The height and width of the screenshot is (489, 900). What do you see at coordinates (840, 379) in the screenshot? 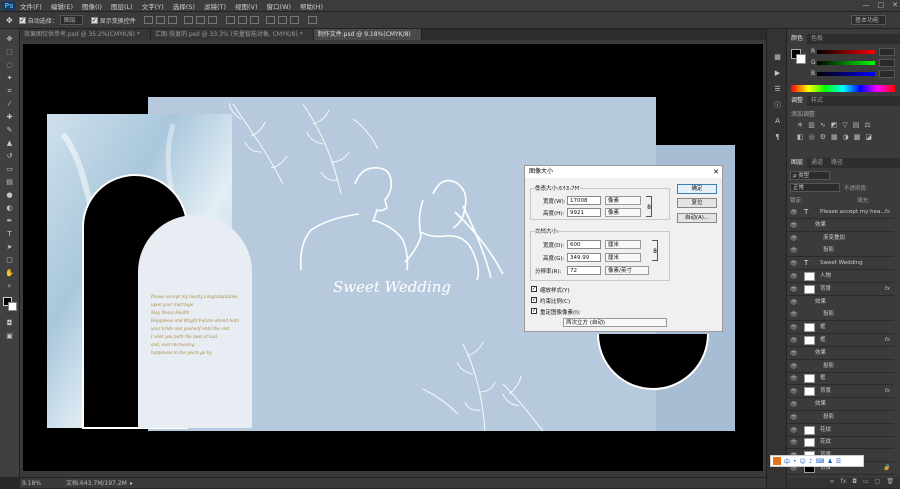
I see `layer-row: 👁 框` at bounding box center [840, 379].